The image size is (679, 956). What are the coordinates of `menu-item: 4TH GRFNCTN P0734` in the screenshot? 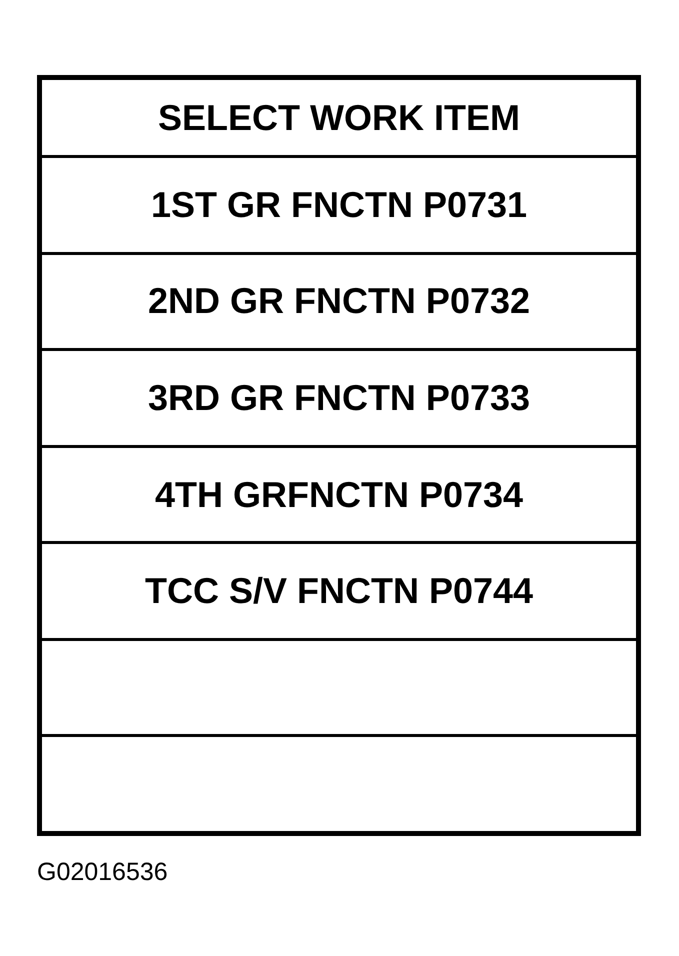 It's located at (339, 493).